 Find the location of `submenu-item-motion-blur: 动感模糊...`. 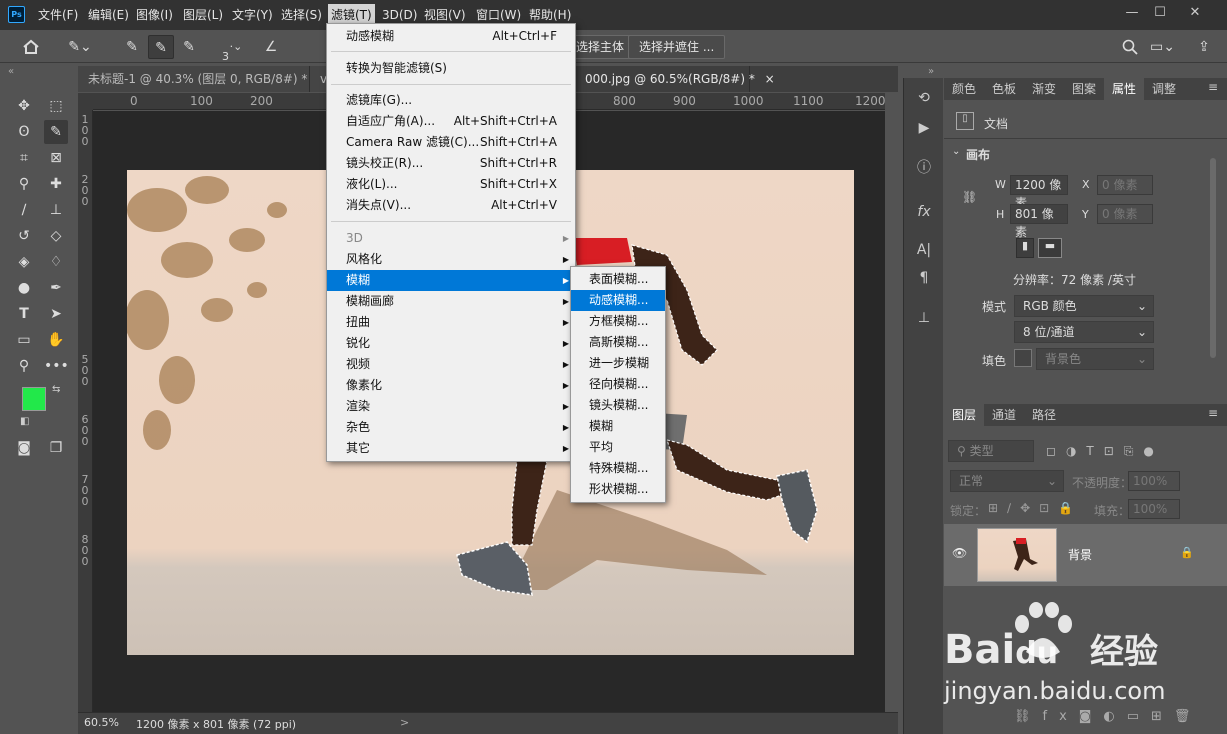

submenu-item-motion-blur: 动感模糊... is located at coordinates (618, 300).